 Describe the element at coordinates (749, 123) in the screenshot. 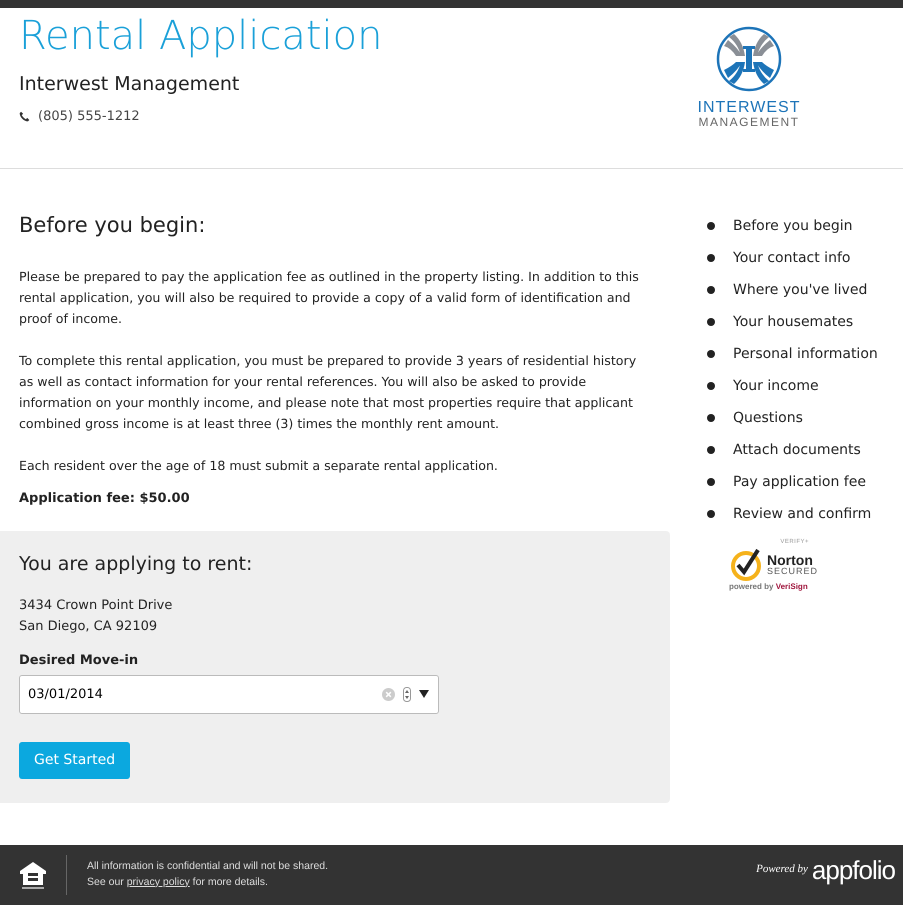

I see `logo-text: MANAGEMENT` at that location.